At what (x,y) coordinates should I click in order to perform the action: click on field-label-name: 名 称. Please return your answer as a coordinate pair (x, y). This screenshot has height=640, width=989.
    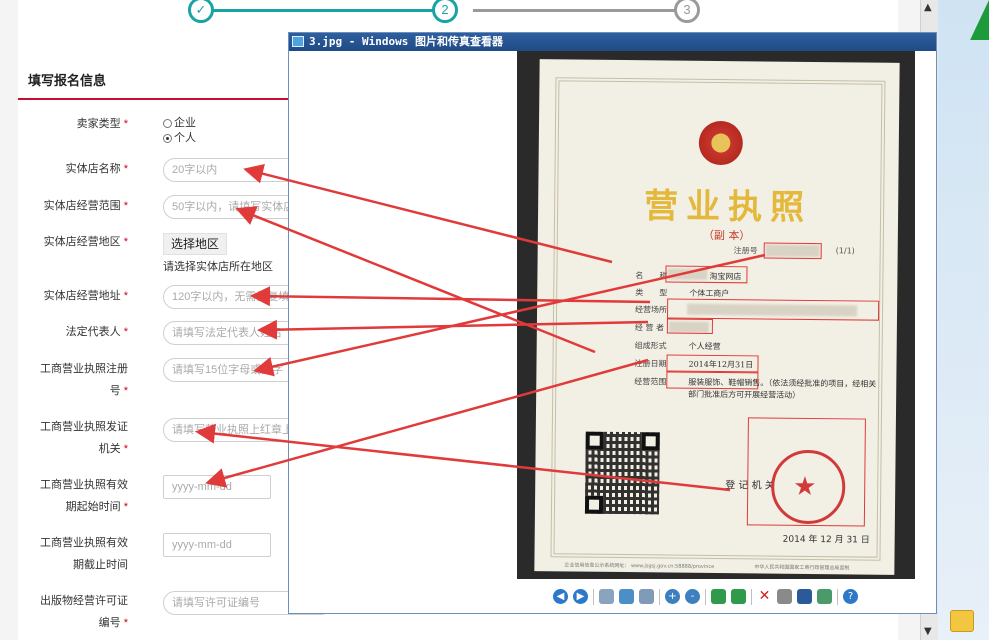
    Looking at the image, I should click on (651, 276).